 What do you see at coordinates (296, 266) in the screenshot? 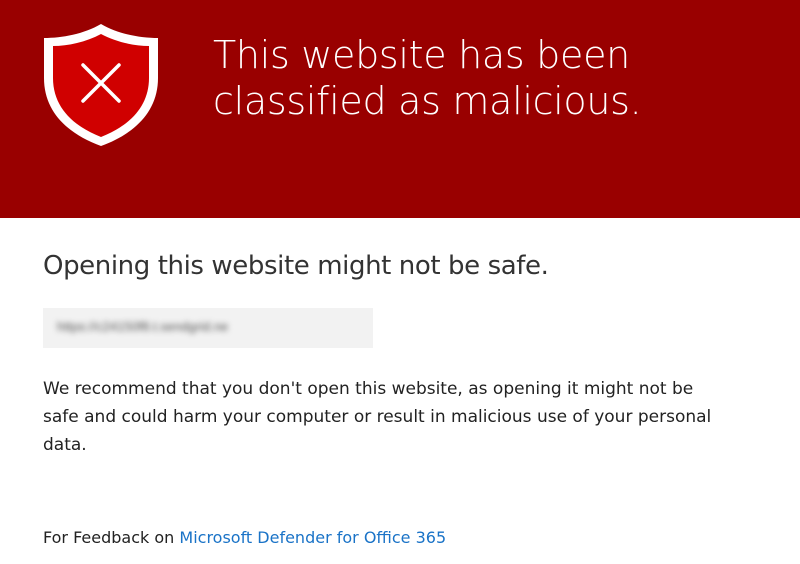
I see `subtitle: Opening this website might not be safe.` at bounding box center [296, 266].